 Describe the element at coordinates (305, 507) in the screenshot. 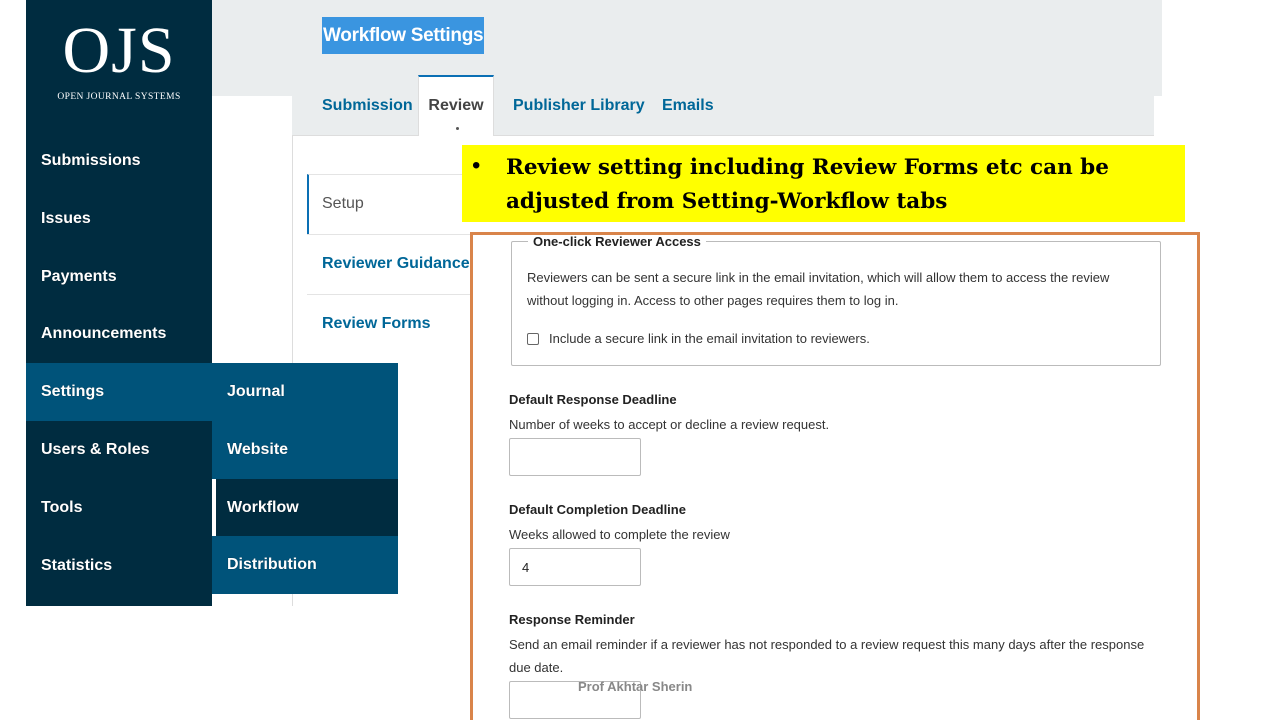

I see `submenu-item-workflow: Workflow` at that location.